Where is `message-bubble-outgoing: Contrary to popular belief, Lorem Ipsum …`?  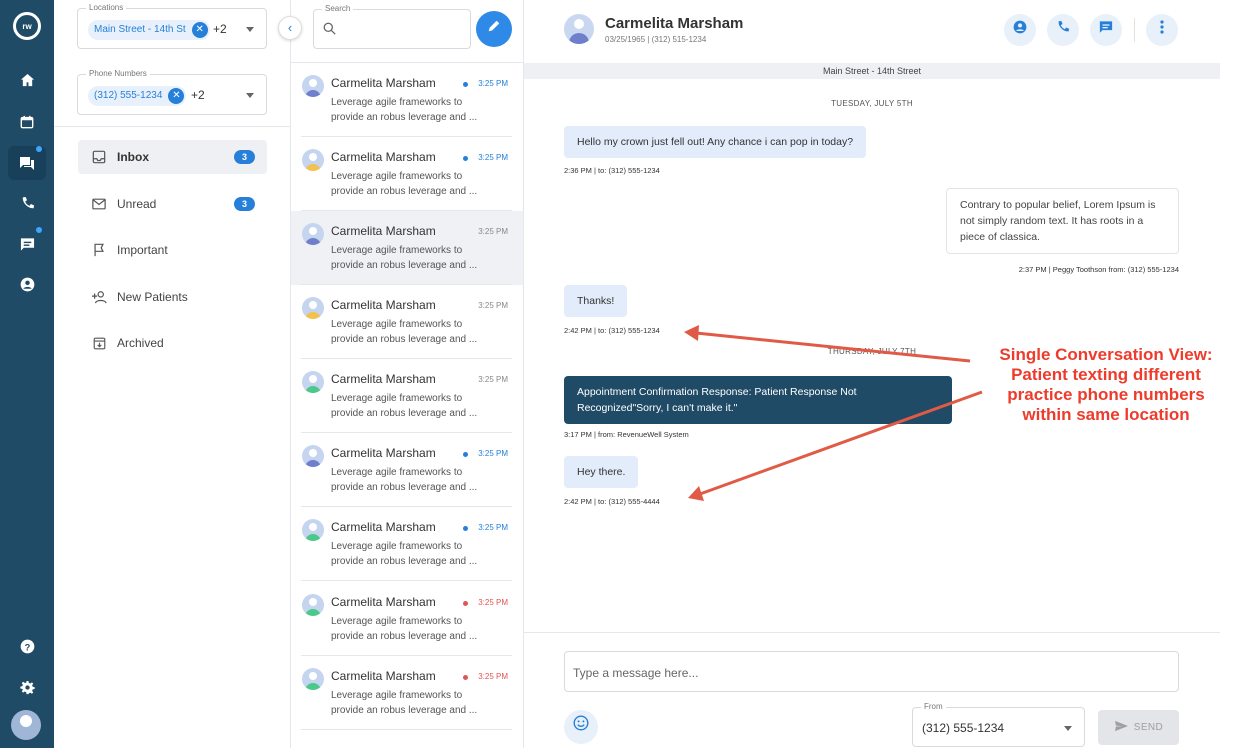 message-bubble-outgoing: Contrary to popular belief, Lorem Ipsum … is located at coordinates (1062, 221).